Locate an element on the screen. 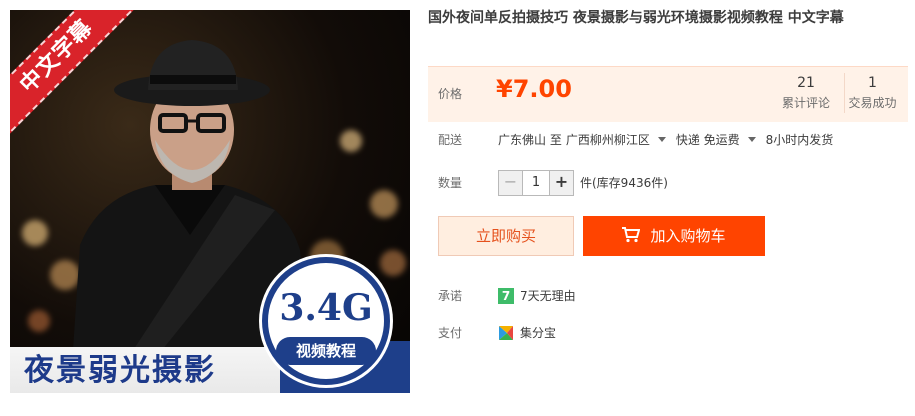 The height and width of the screenshot is (416, 915). jifenbao-icon is located at coordinates (506, 332).